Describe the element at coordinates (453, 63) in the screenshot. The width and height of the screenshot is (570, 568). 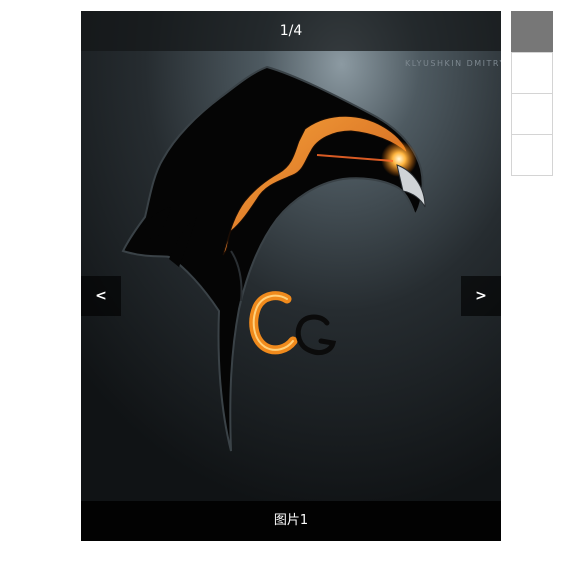
I see `watermark-text: KLYUSHKIN DMITRY` at that location.